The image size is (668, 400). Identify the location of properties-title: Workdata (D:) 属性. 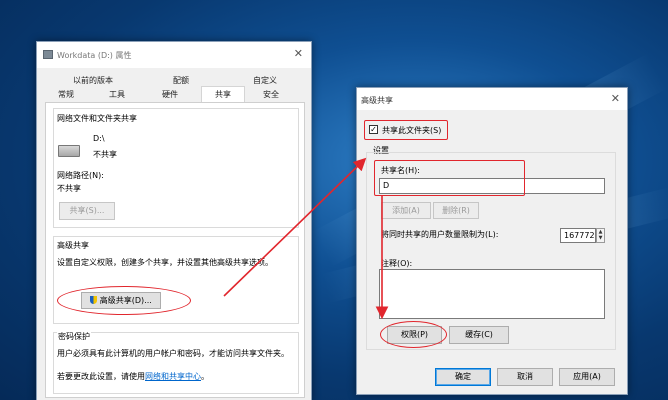
(94, 55).